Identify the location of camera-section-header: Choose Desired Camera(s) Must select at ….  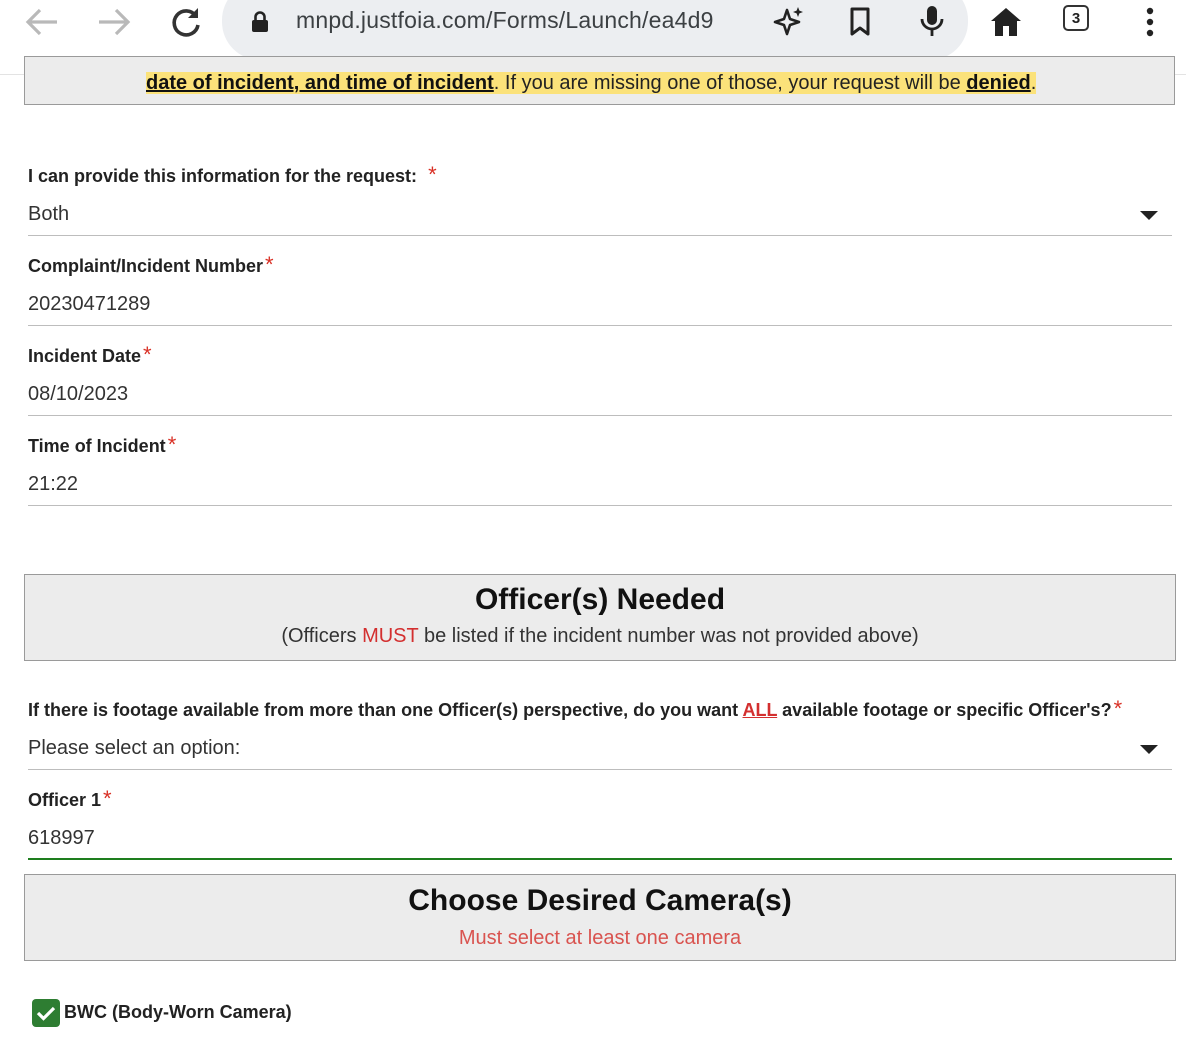
(600, 917).